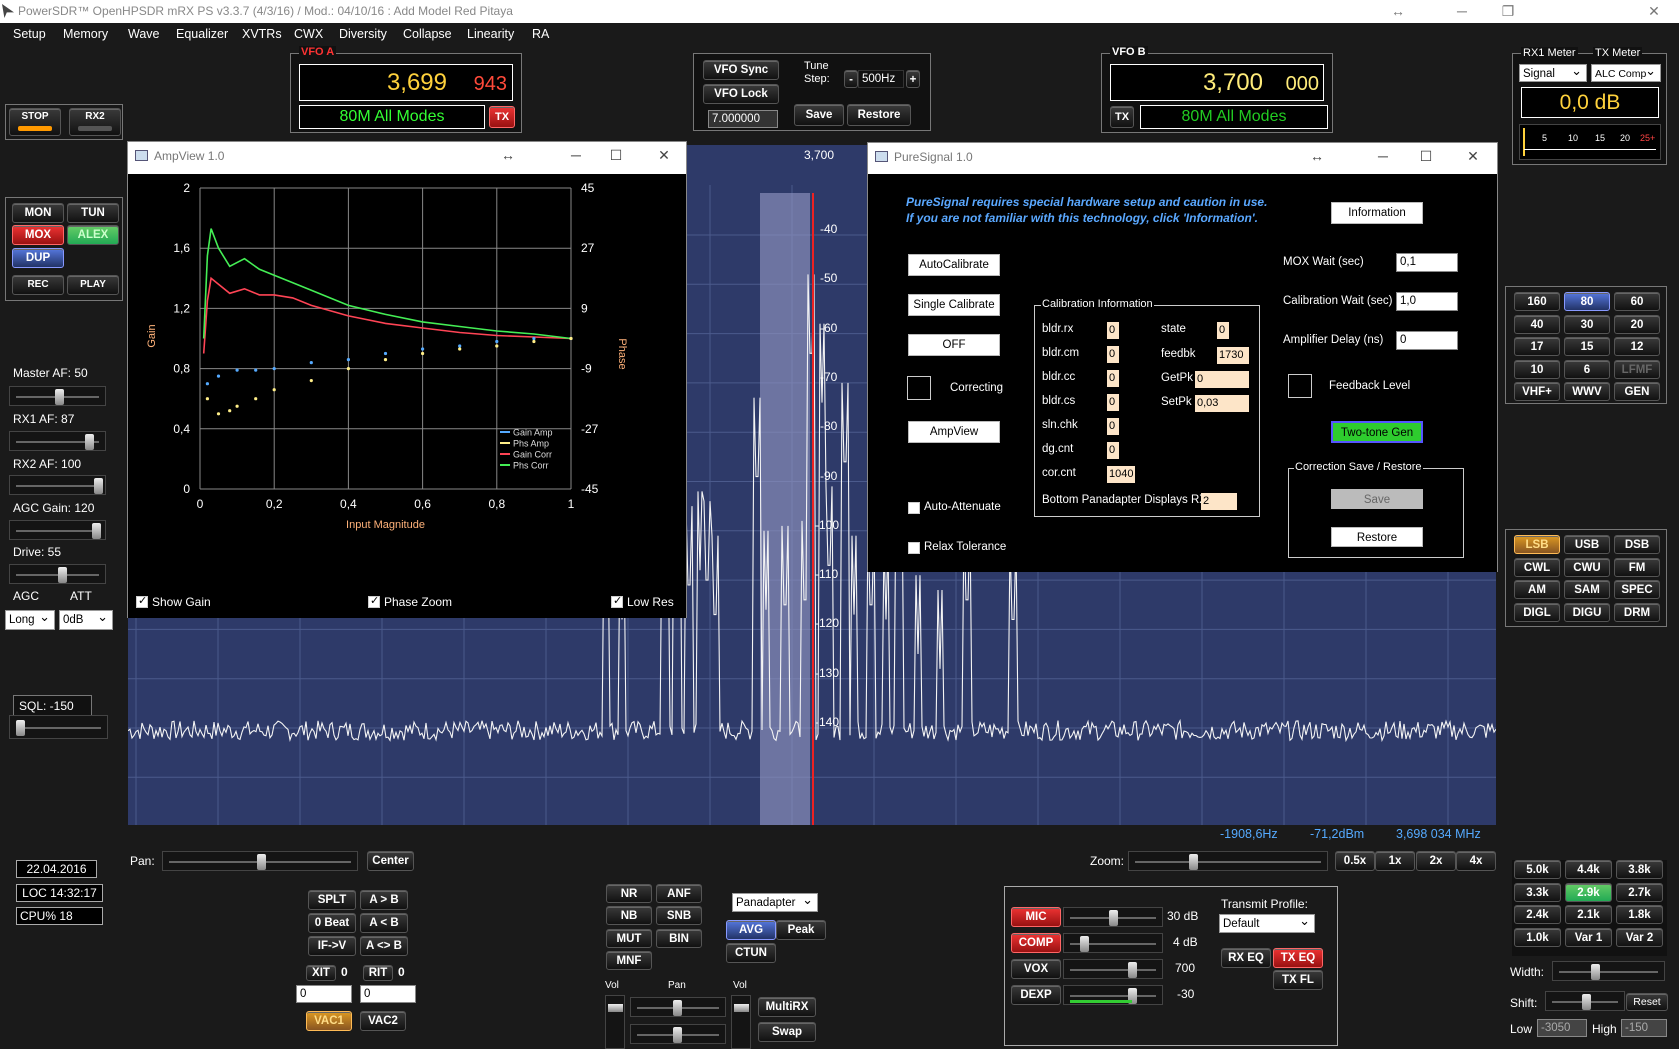  Describe the element at coordinates (1462, 11) in the screenshot. I see `minimize-button: ─` at that location.